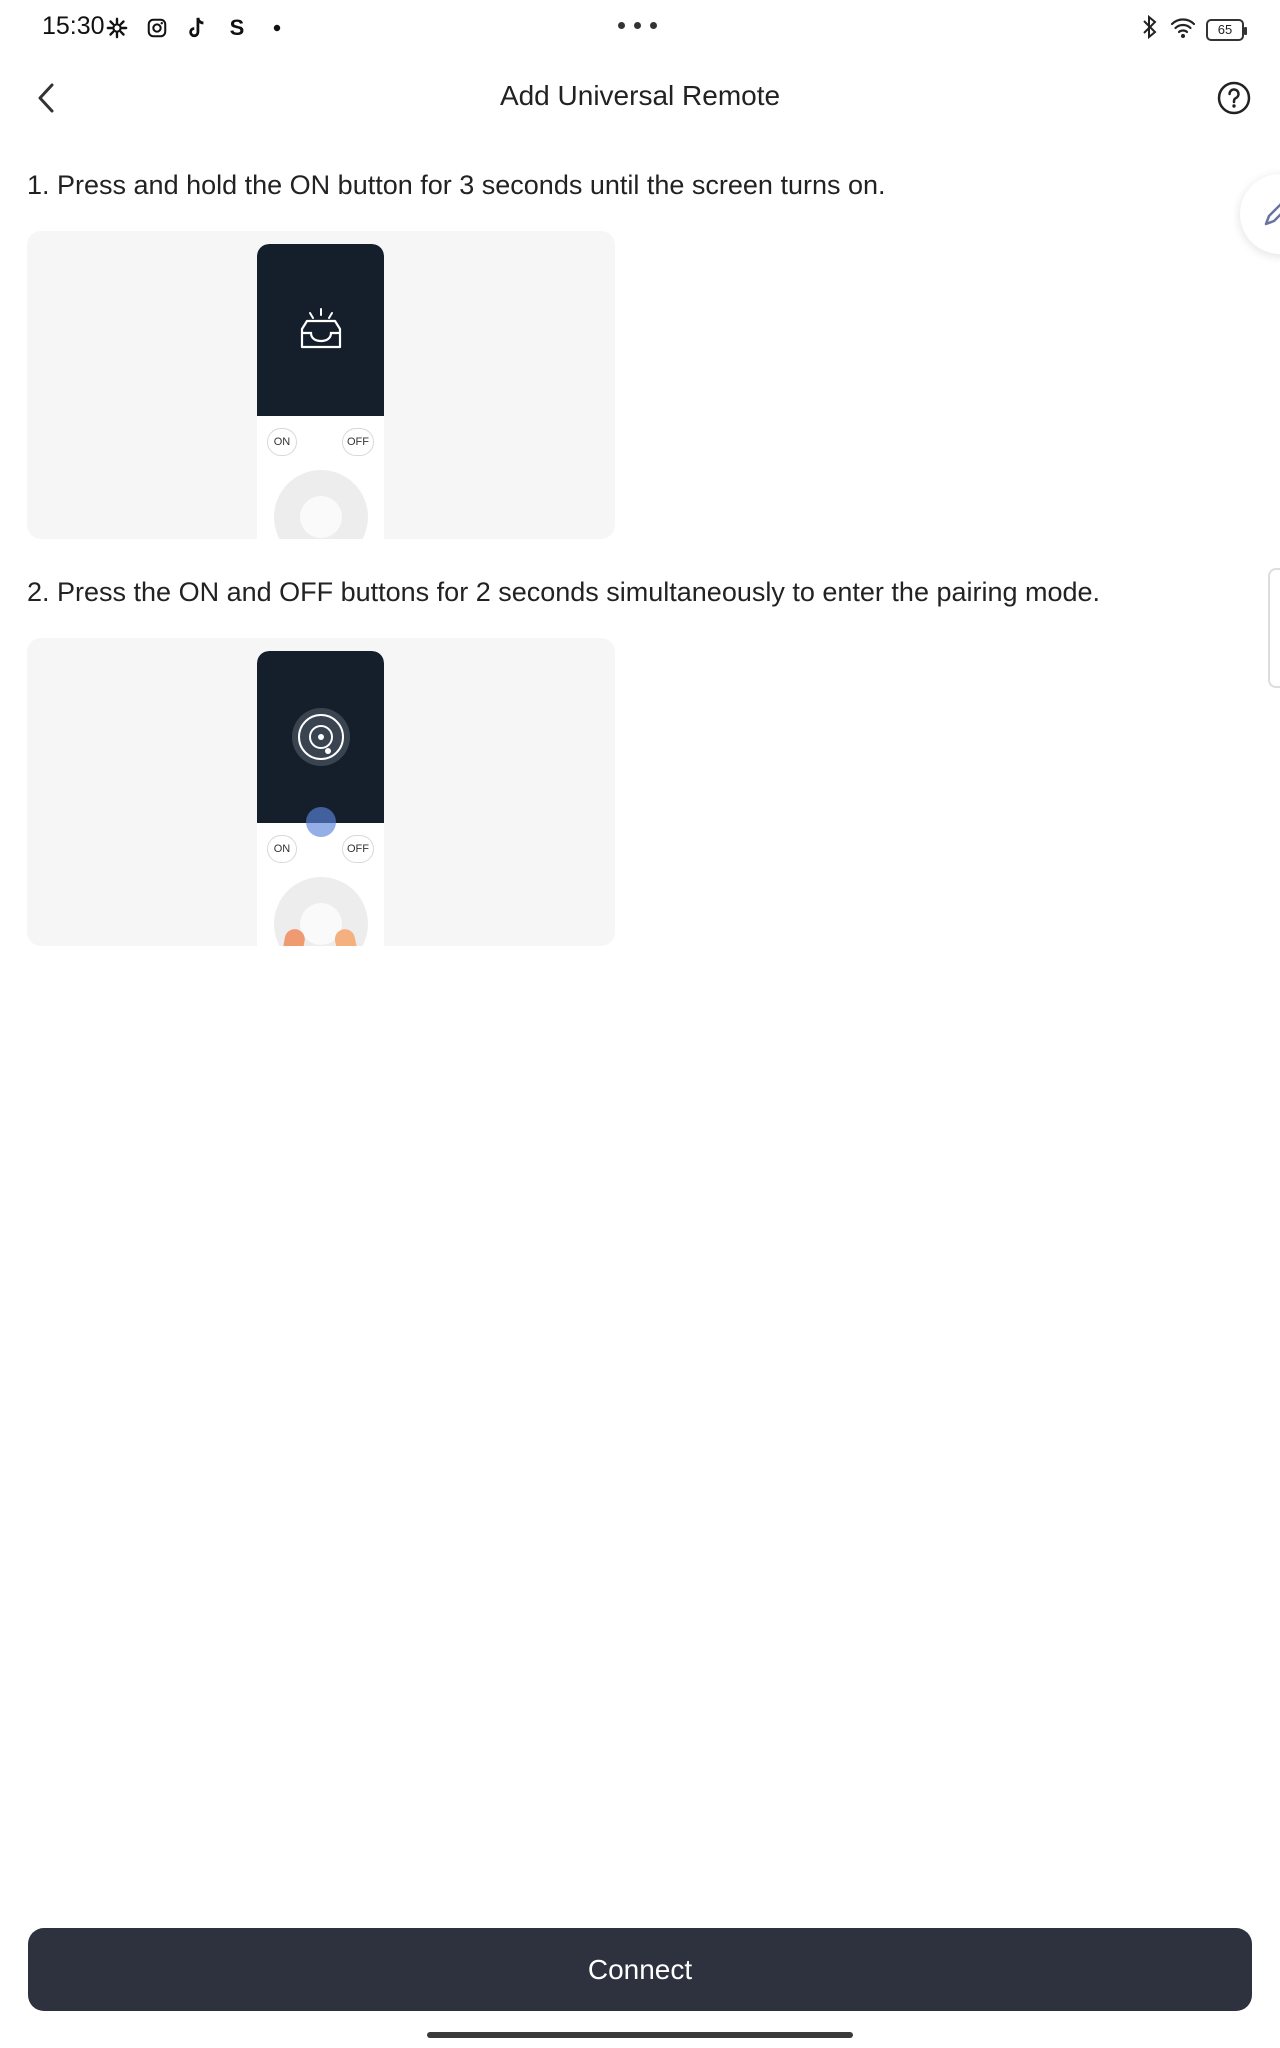 This screenshot has height=2048, width=1280. Describe the element at coordinates (157, 28) in the screenshot. I see `instagram-icon` at that location.